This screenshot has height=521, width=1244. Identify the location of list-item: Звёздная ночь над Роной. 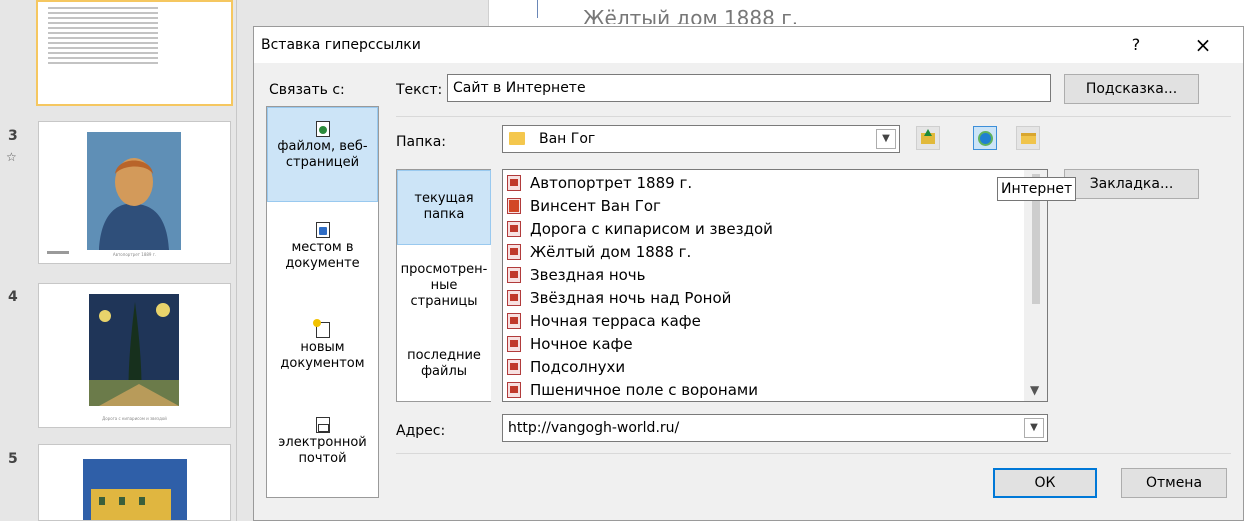
(619, 298).